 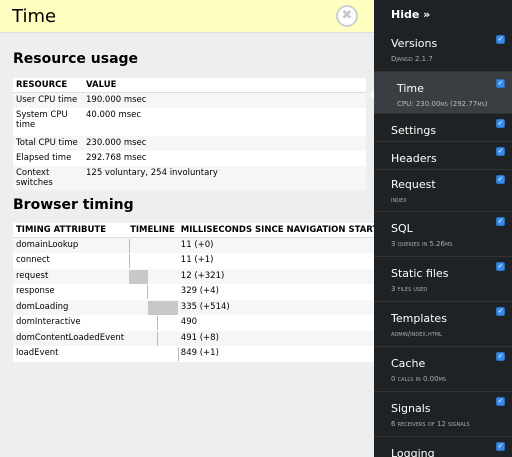 What do you see at coordinates (189, 122) in the screenshot?
I see `table-row: System CPU time 40.000 msec` at bounding box center [189, 122].